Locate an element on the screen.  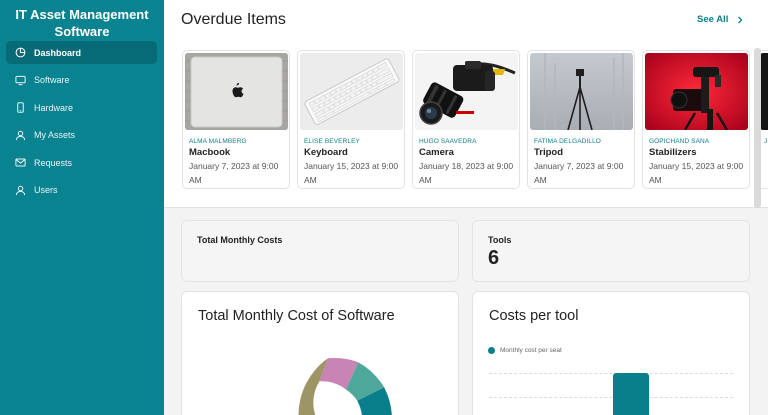
sidebar-item-label: Hardware is located at coordinates (54, 107).